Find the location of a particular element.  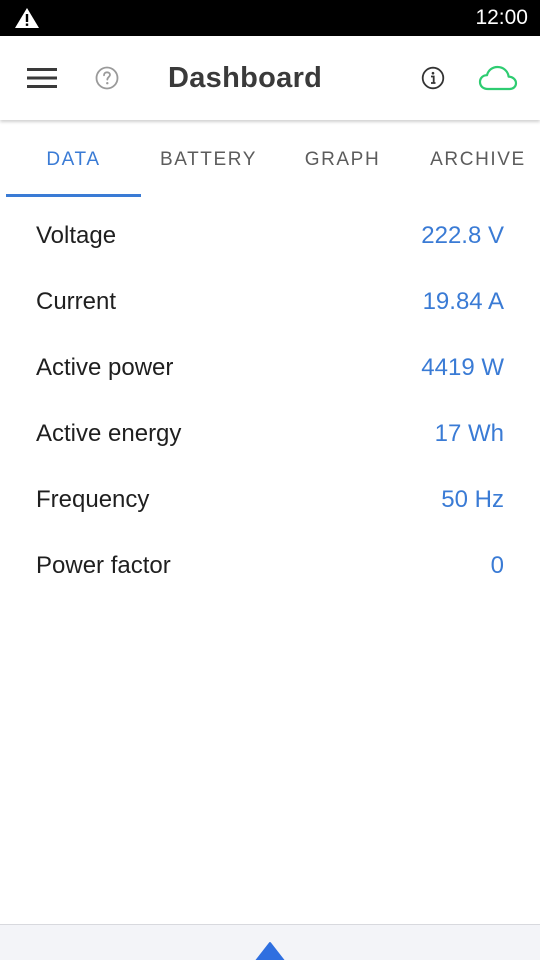

tab-bar: DATA BATTERY GRAPH ARCHIVE is located at coordinates (270, 160).